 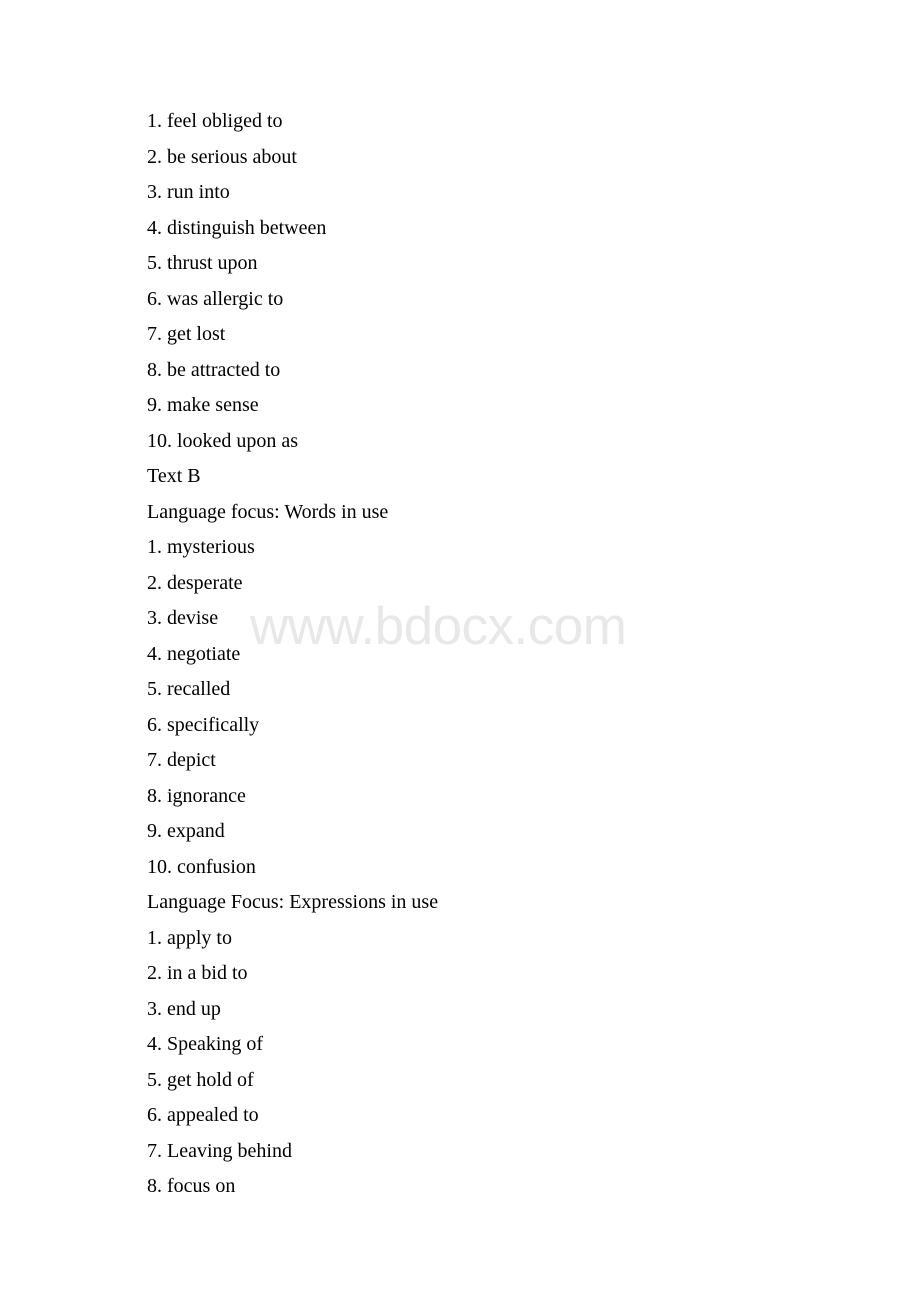 What do you see at coordinates (195, 582) in the screenshot?
I see `answer-line: 2. desperate` at bounding box center [195, 582].